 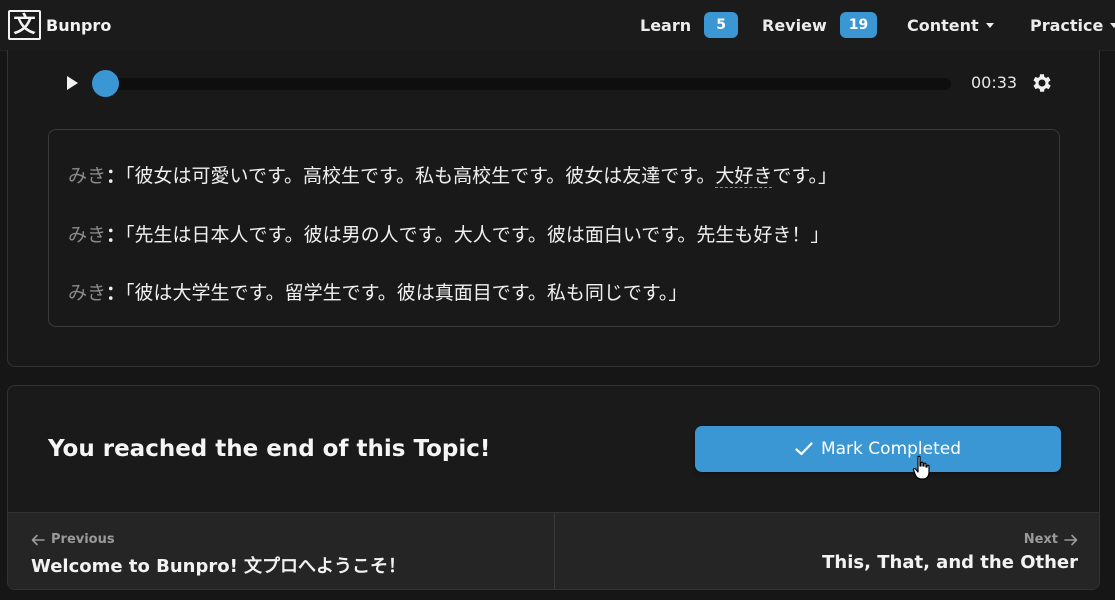 I want to click on grammar-highlight: 大好き, so click(x=744, y=176).